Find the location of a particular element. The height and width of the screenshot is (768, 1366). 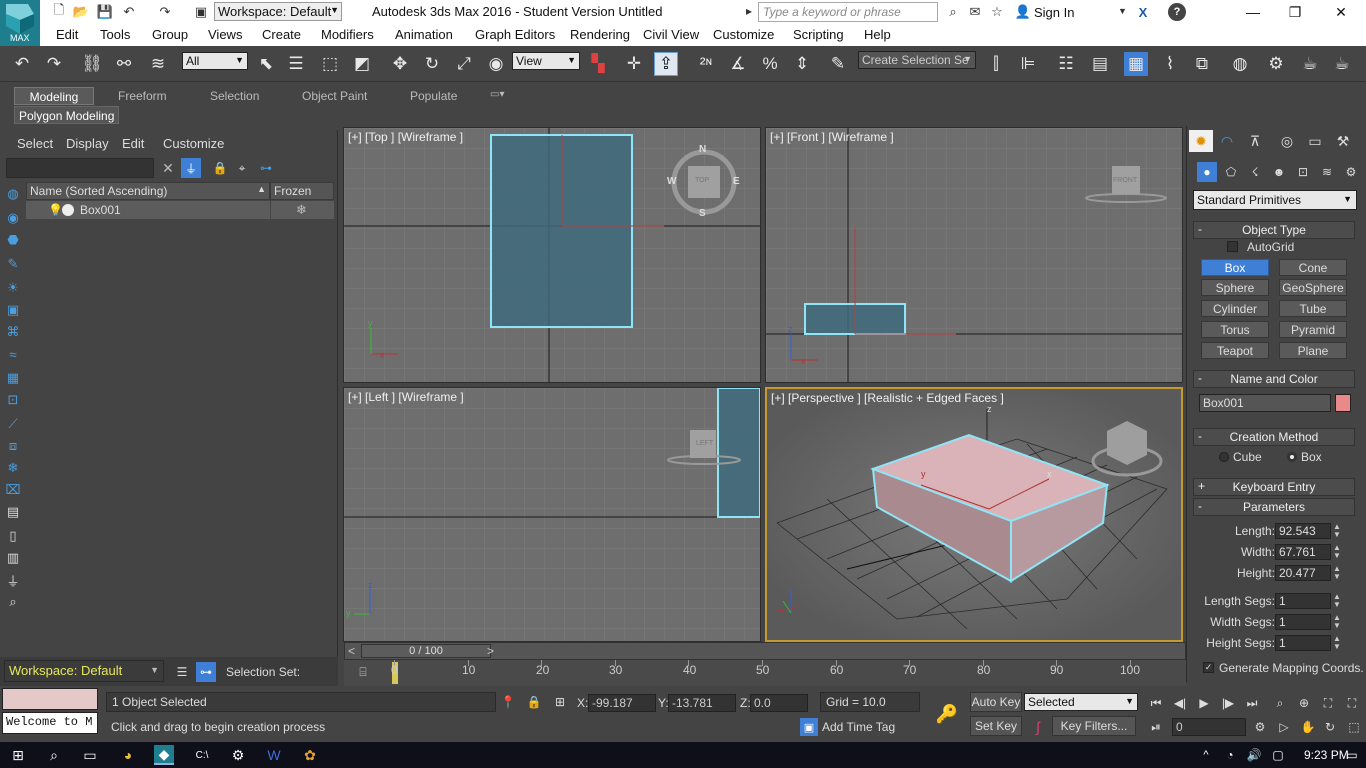

display-all-icon: ◉ is located at coordinates (13, 218).